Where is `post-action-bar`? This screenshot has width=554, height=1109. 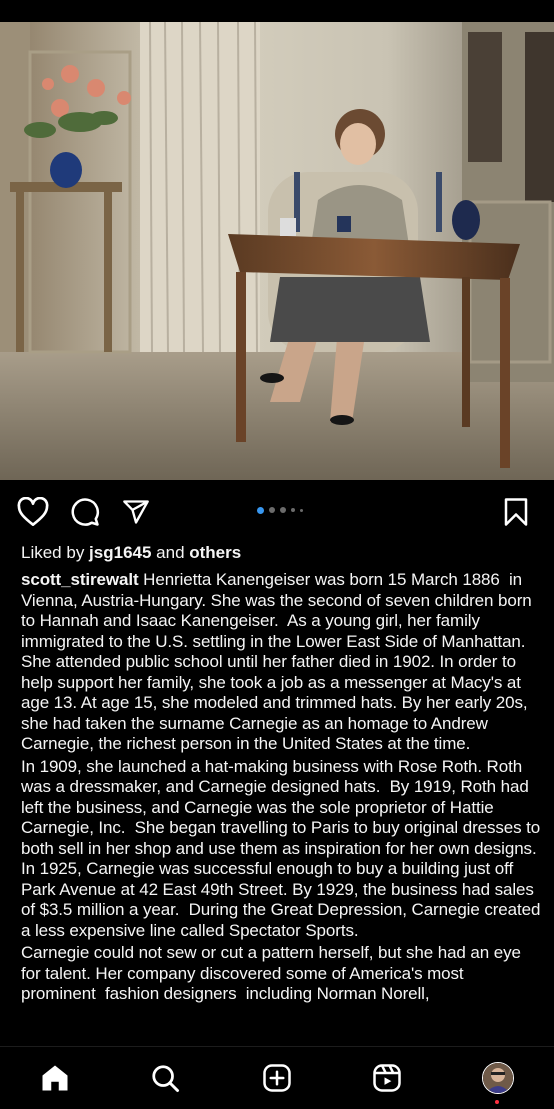 post-action-bar is located at coordinates (277, 512).